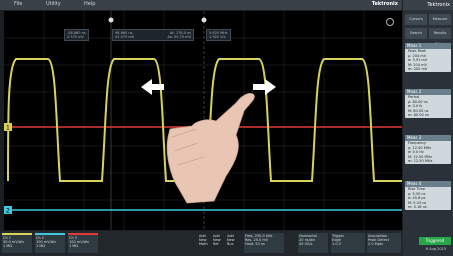 The width and height of the screenshot is (453, 256). Describe the element at coordinates (428, 5) in the screenshot. I see `brand-header: Tektronix` at that location.